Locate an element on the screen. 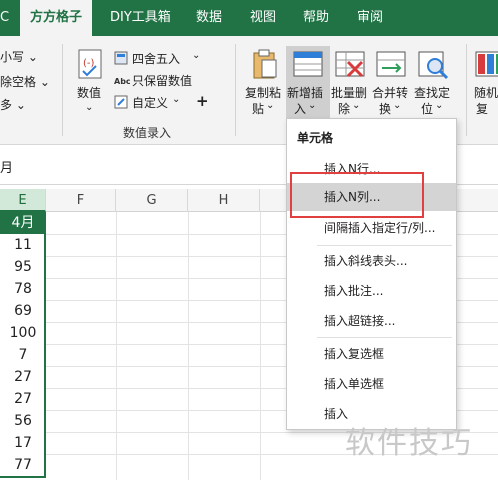 The image size is (498, 480). find-locate-button: 查找定 位 ⌄ is located at coordinates (433, 86).